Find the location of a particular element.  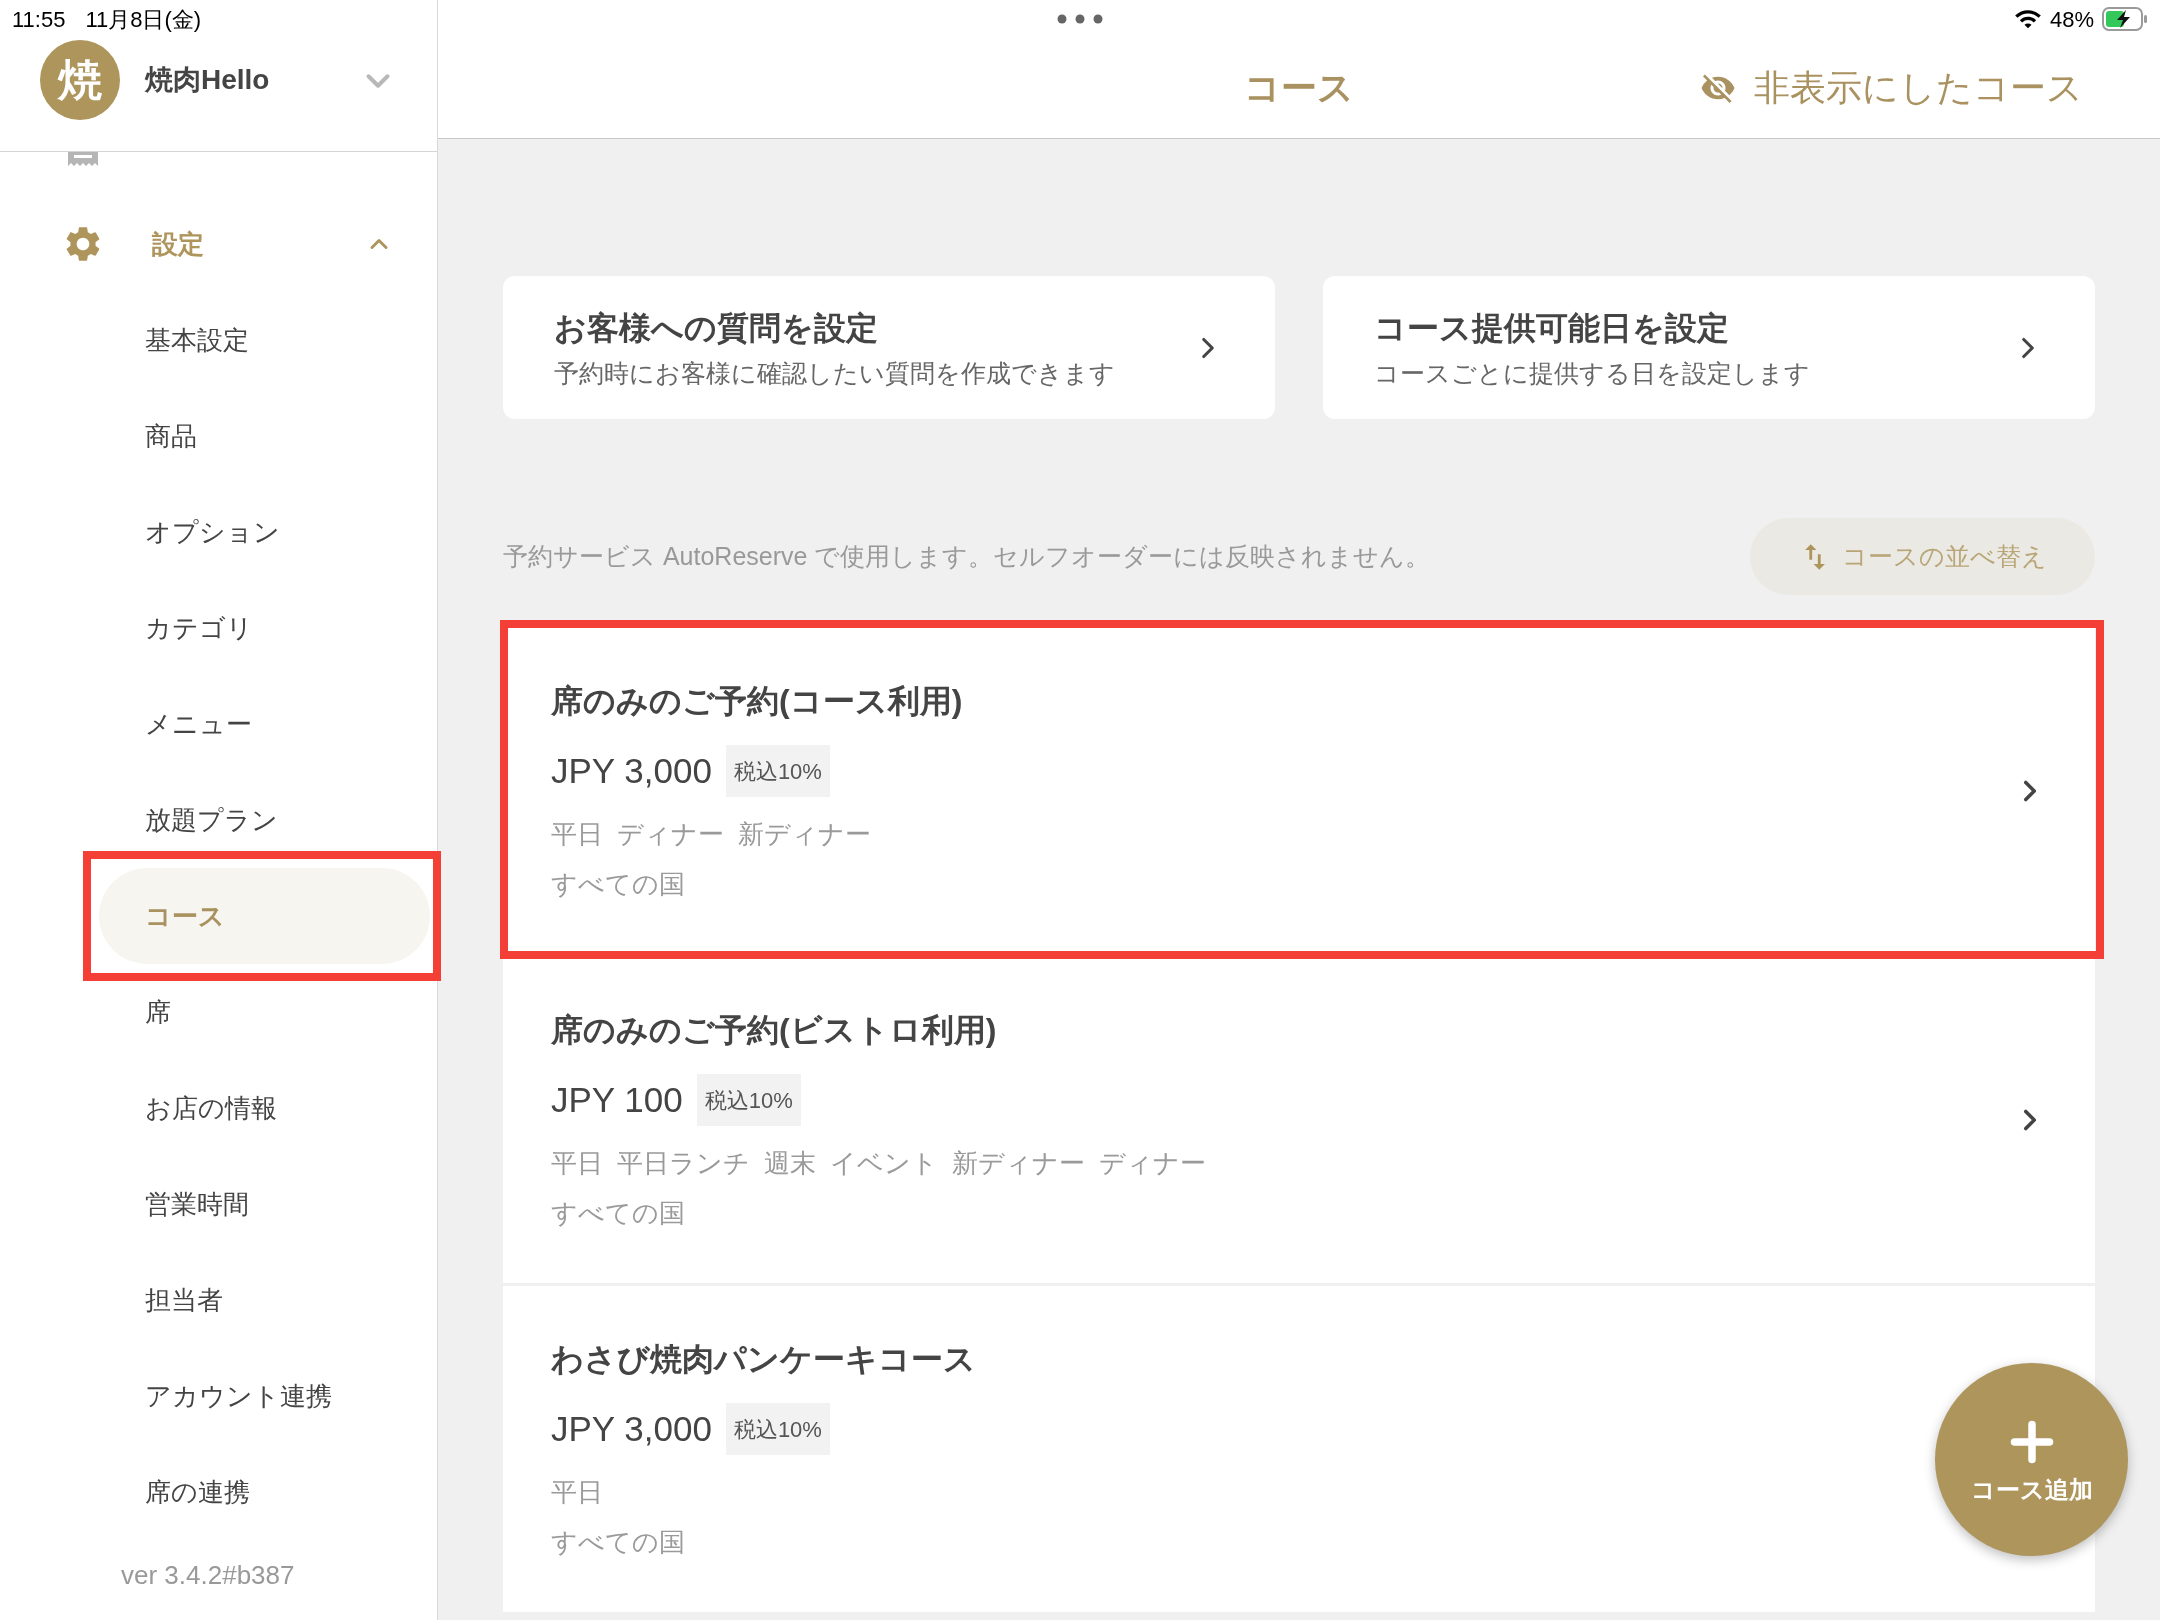

sidebar-item: カテゴリ is located at coordinates (264, 628).